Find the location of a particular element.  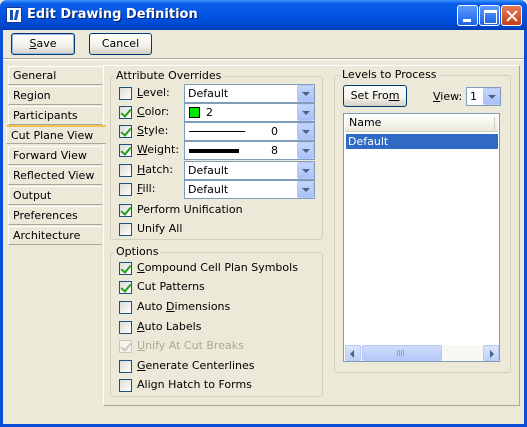

tab-participants: Participants is located at coordinates (55, 115).